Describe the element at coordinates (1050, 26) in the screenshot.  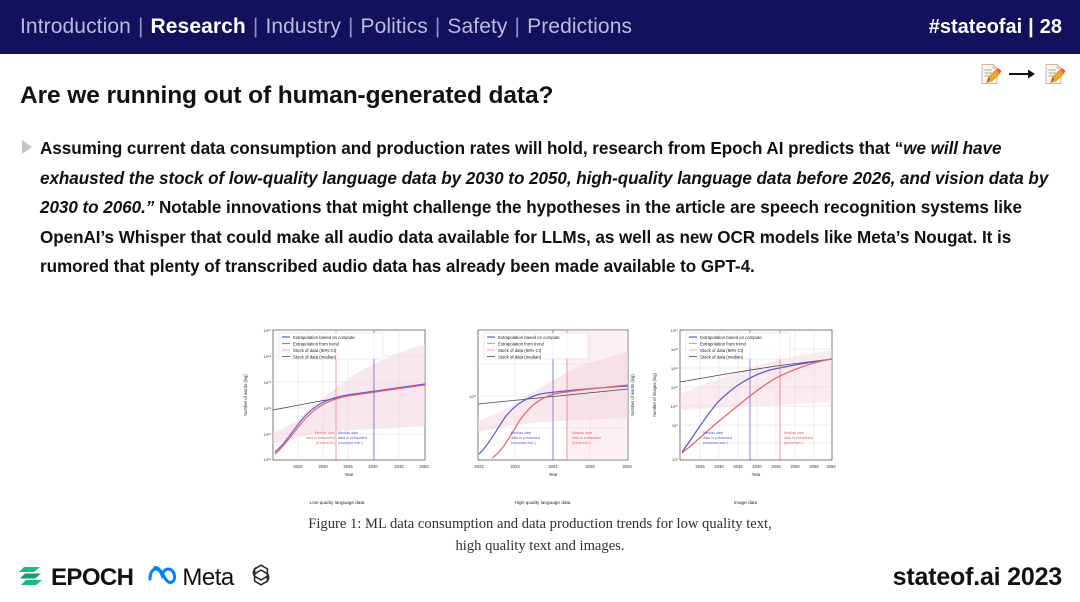
I see `page-number: 28` at that location.